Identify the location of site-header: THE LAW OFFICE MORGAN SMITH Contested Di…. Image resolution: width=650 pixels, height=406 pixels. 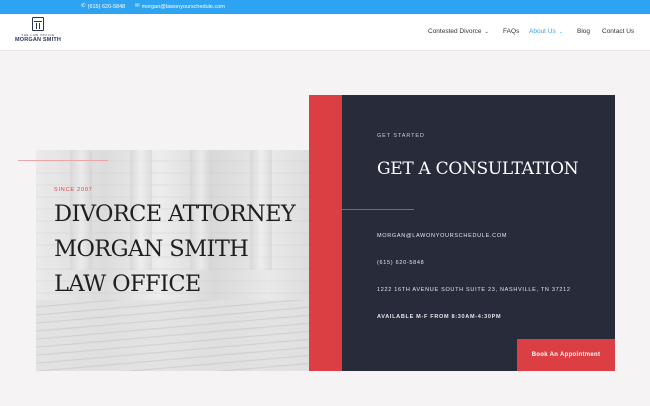
(325, 32).